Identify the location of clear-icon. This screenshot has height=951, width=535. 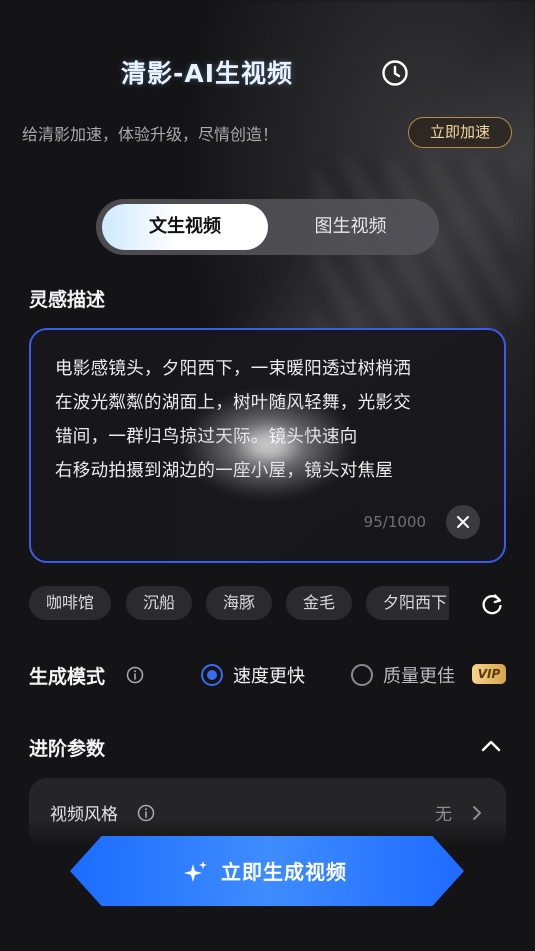
(463, 522).